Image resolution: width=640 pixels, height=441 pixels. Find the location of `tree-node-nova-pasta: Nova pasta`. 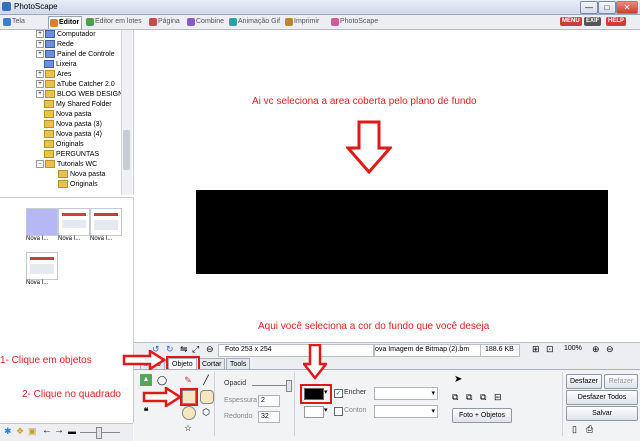

tree-node-nova-pasta: Nova pasta is located at coordinates (67, 114).